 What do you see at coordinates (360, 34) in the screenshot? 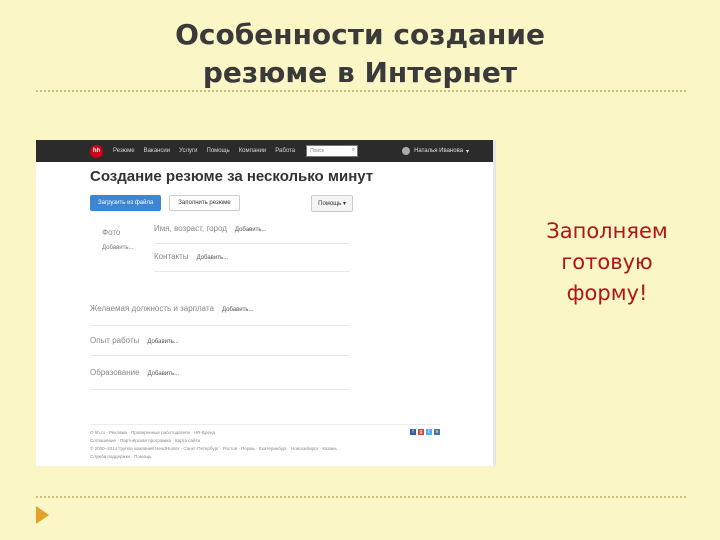
I see `slide-title-line1: Особенности создание` at bounding box center [360, 34].